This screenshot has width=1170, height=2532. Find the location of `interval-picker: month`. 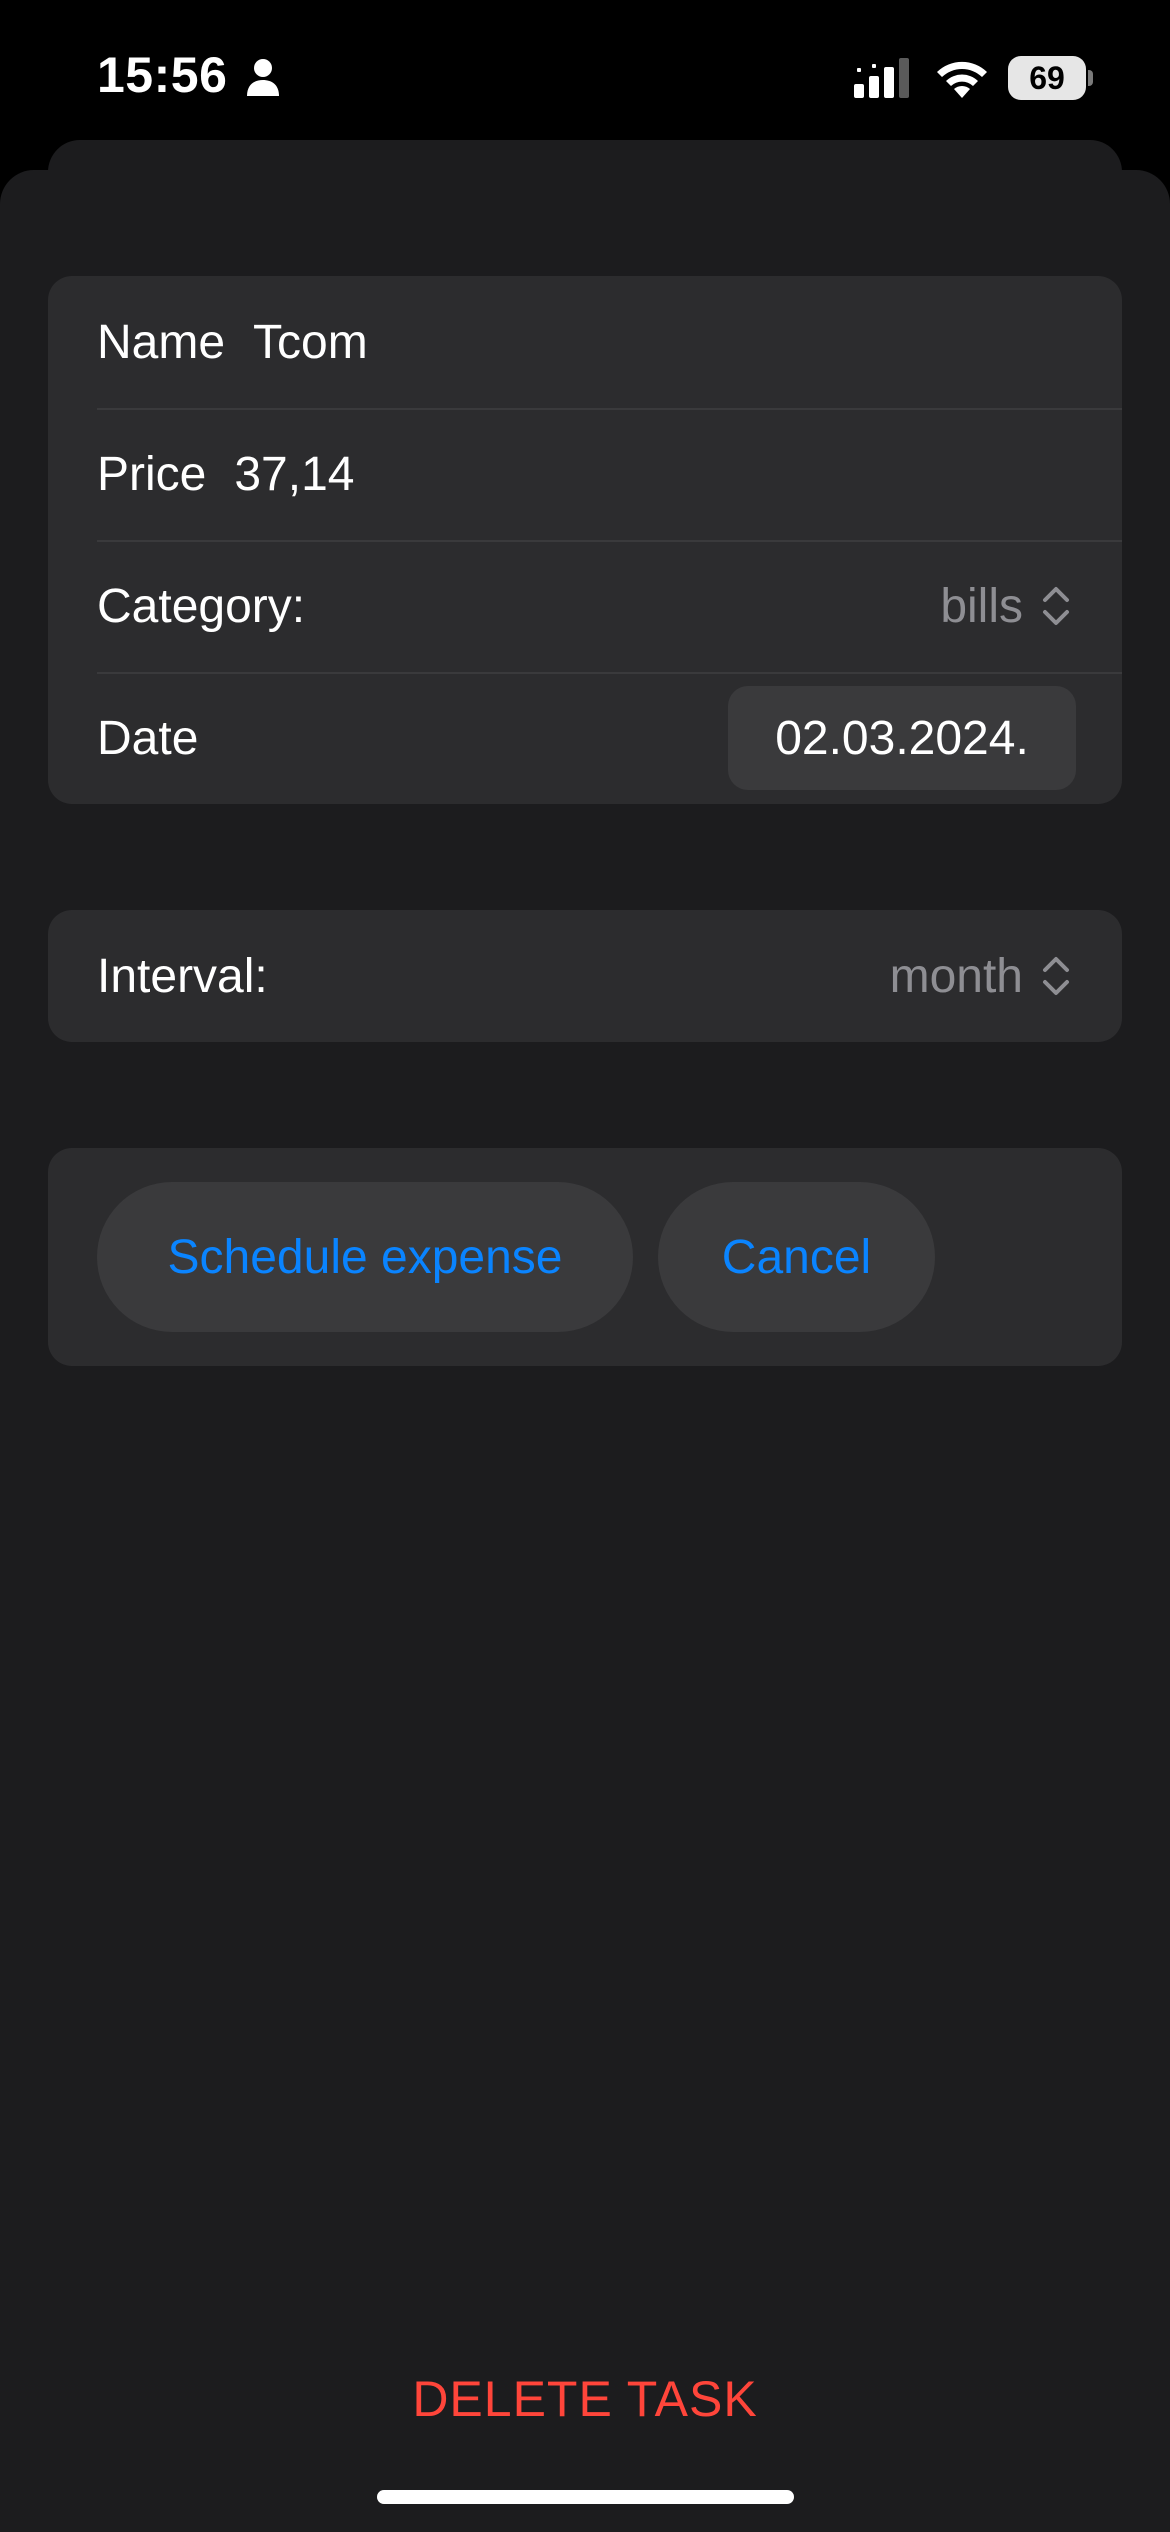

interval-picker: month is located at coordinates (981, 976).